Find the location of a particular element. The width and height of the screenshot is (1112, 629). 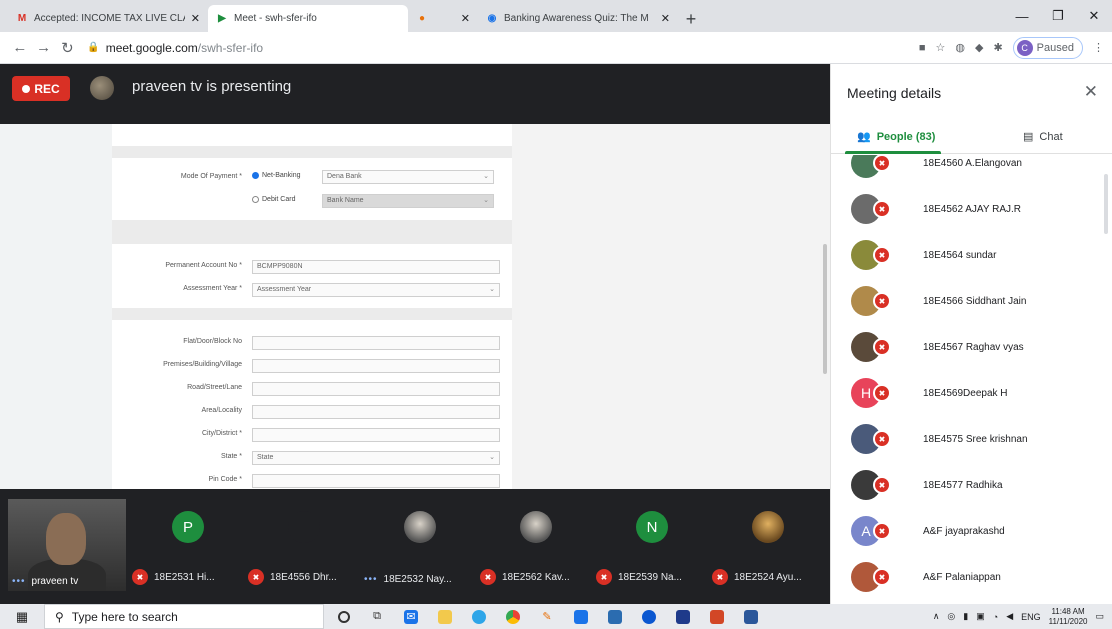

language-indicator: ENG is located at coordinates (1031, 617).